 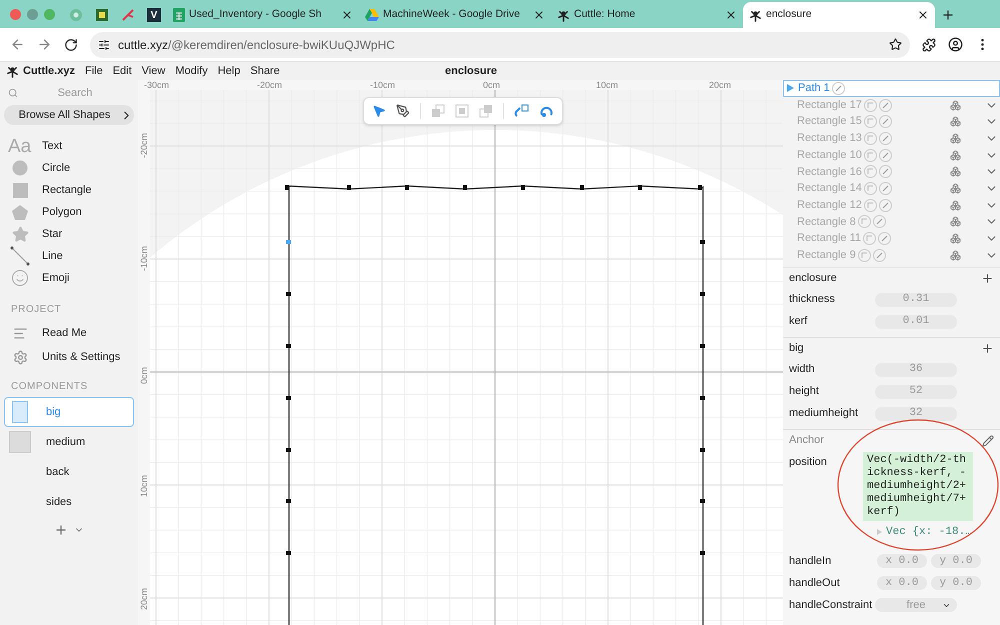 What do you see at coordinates (61, 530) in the screenshot?
I see `add-component-icon` at bounding box center [61, 530].